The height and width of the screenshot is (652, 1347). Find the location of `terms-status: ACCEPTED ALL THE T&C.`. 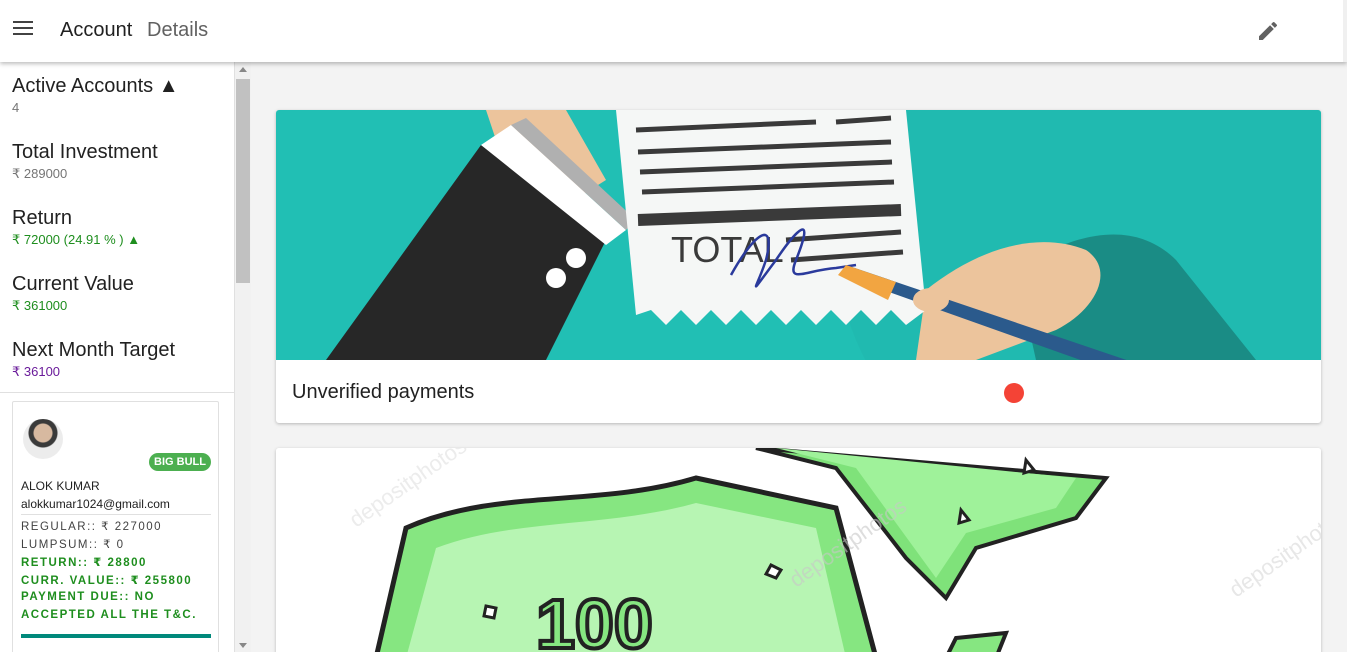

terms-status: ACCEPTED ALL THE T&C. is located at coordinates (109, 615).